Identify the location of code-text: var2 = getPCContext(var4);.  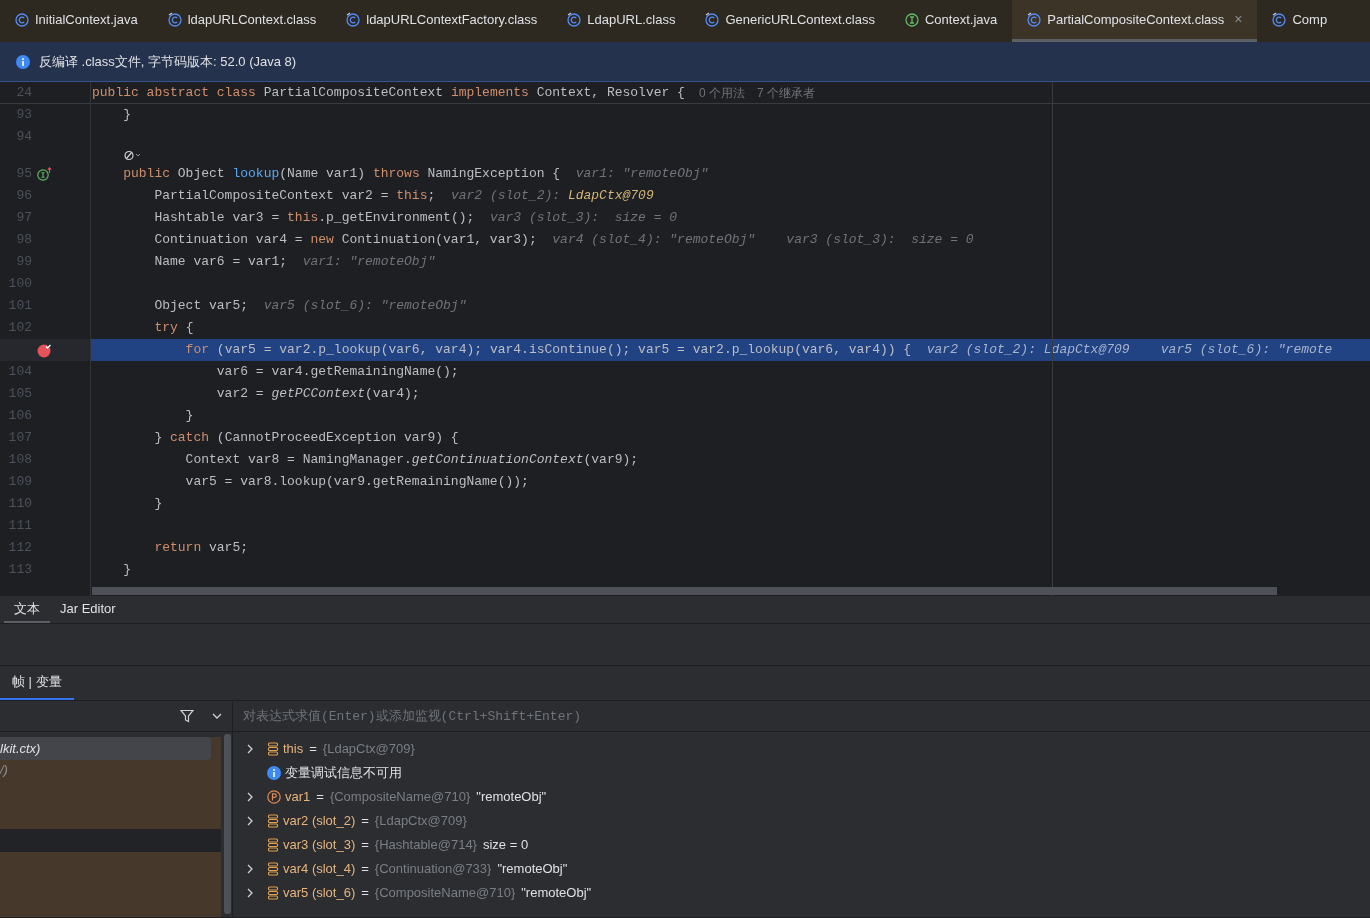
(317, 394).